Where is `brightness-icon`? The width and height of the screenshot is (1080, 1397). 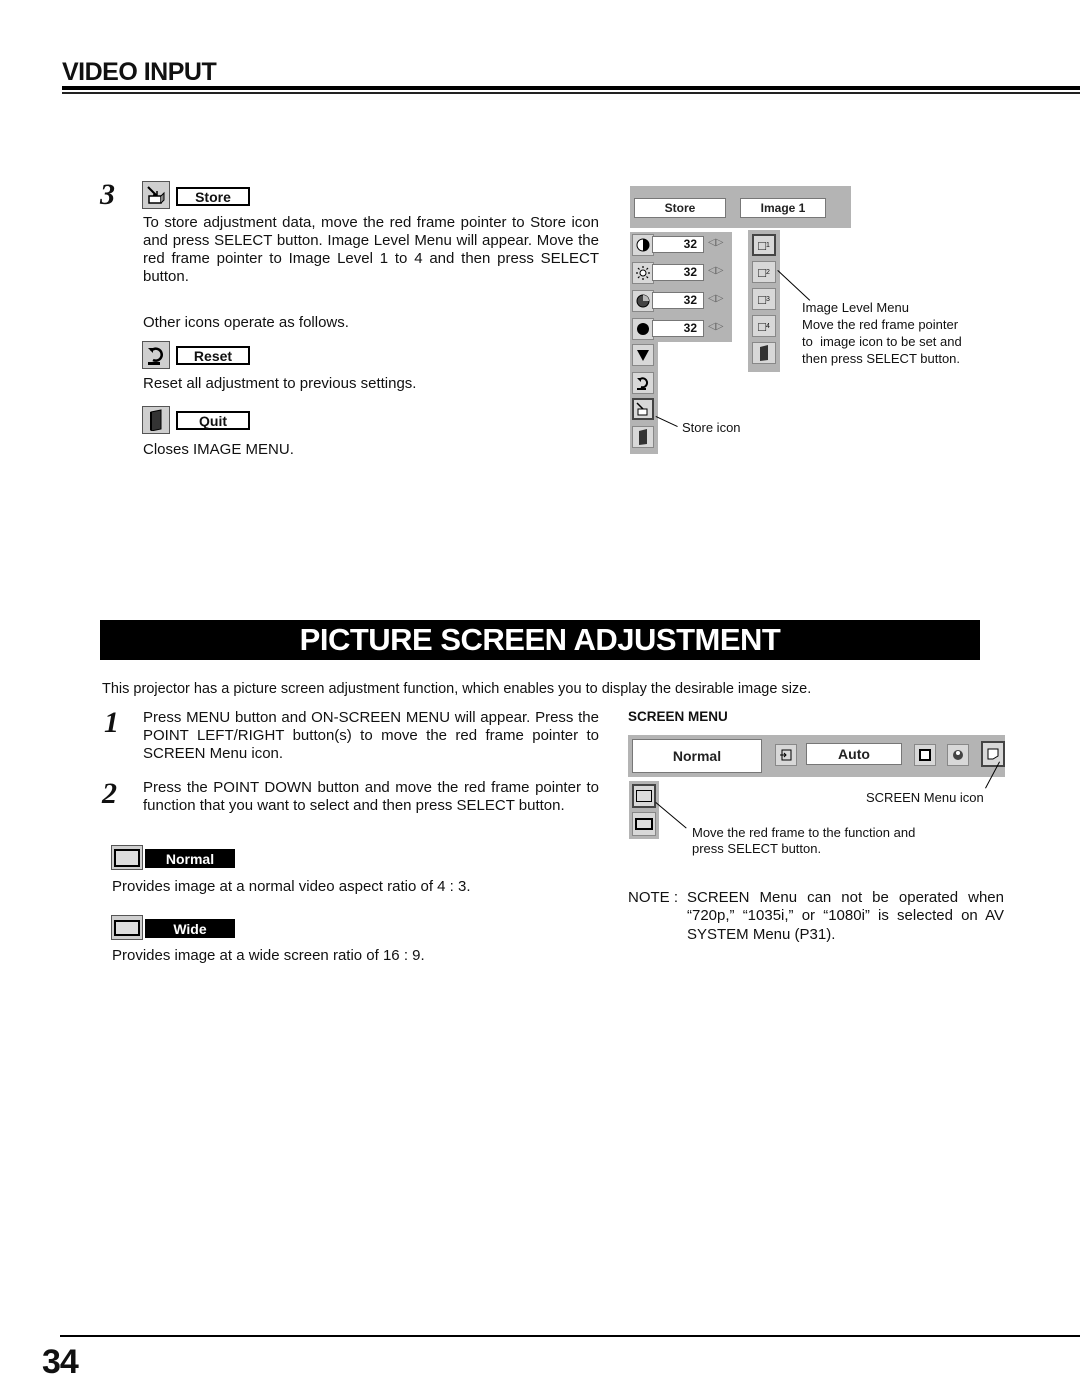 brightness-icon is located at coordinates (643, 273).